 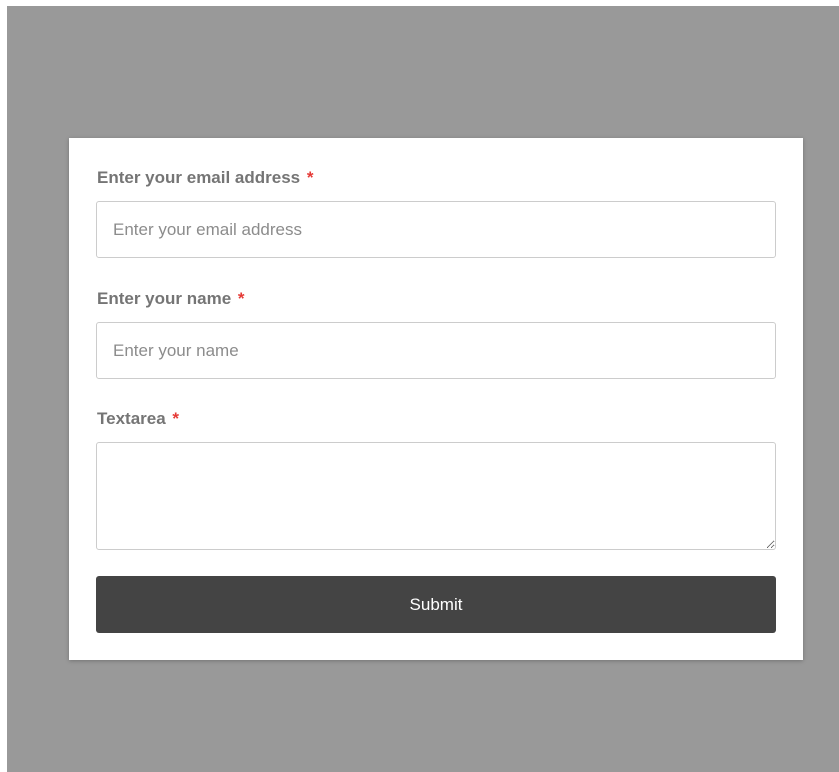 What do you see at coordinates (436, 604) in the screenshot?
I see `submit-button: Submit` at bounding box center [436, 604].